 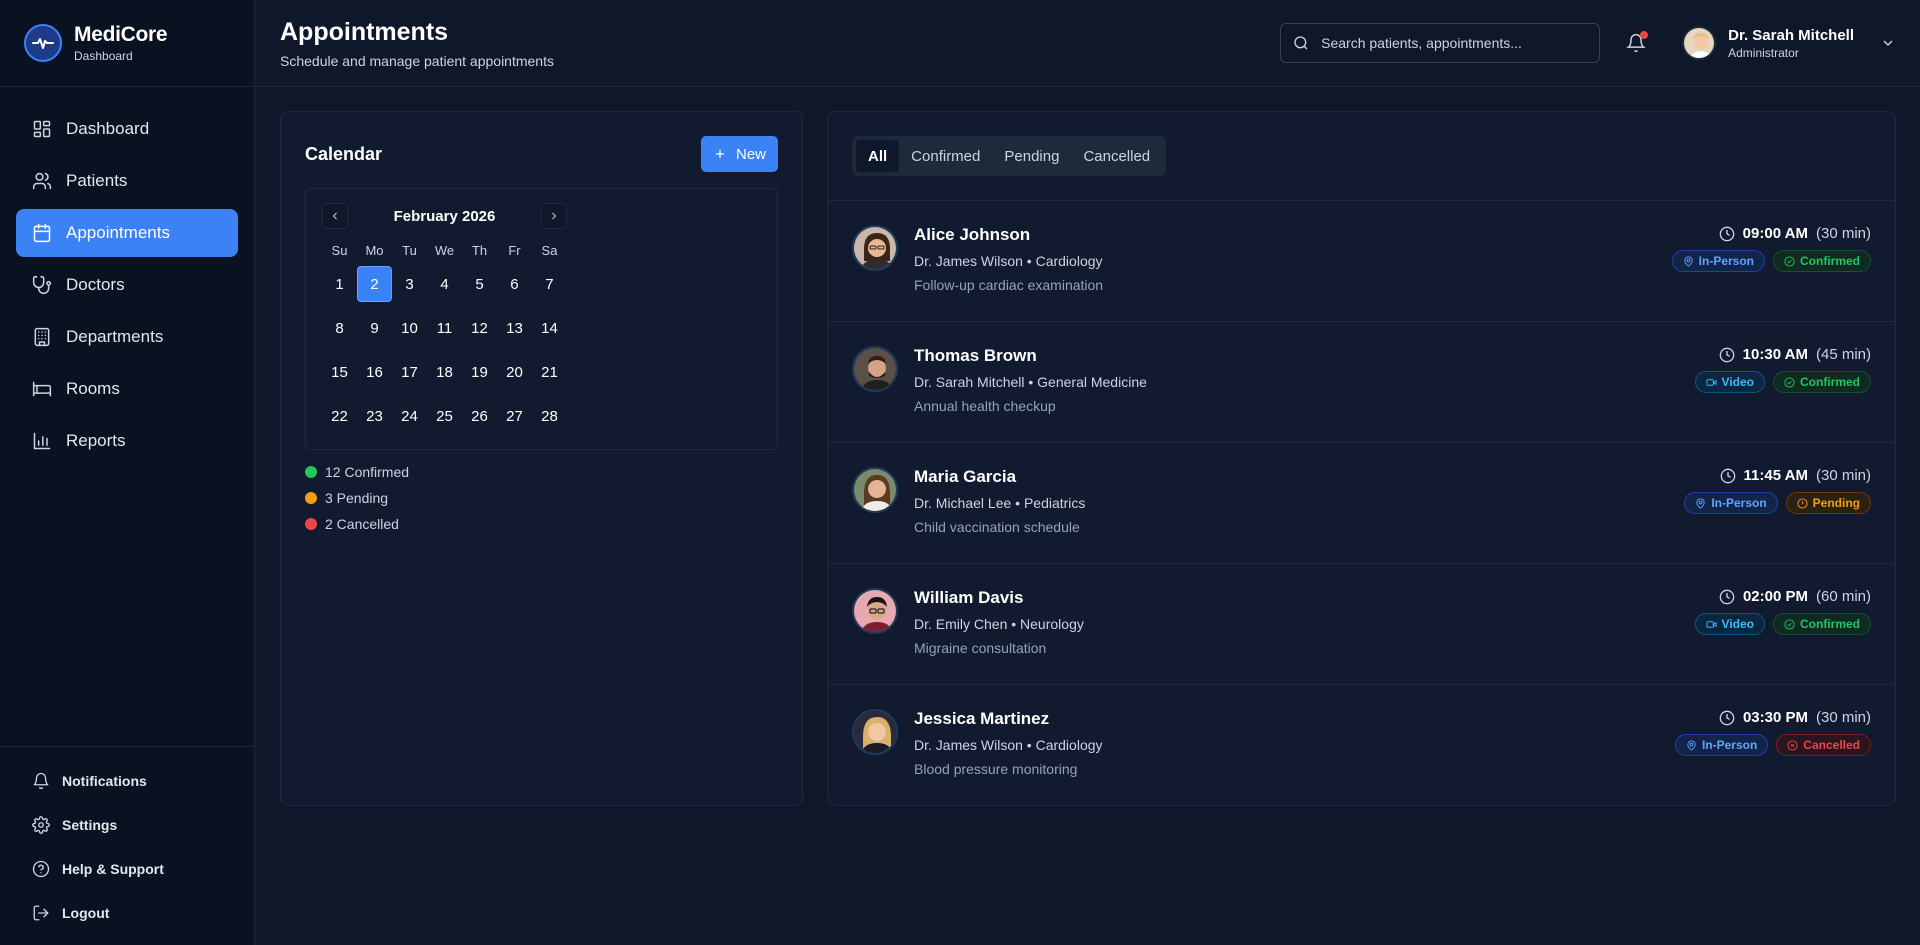 What do you see at coordinates (444, 372) in the screenshot?
I see `calendar-day: 18` at bounding box center [444, 372].